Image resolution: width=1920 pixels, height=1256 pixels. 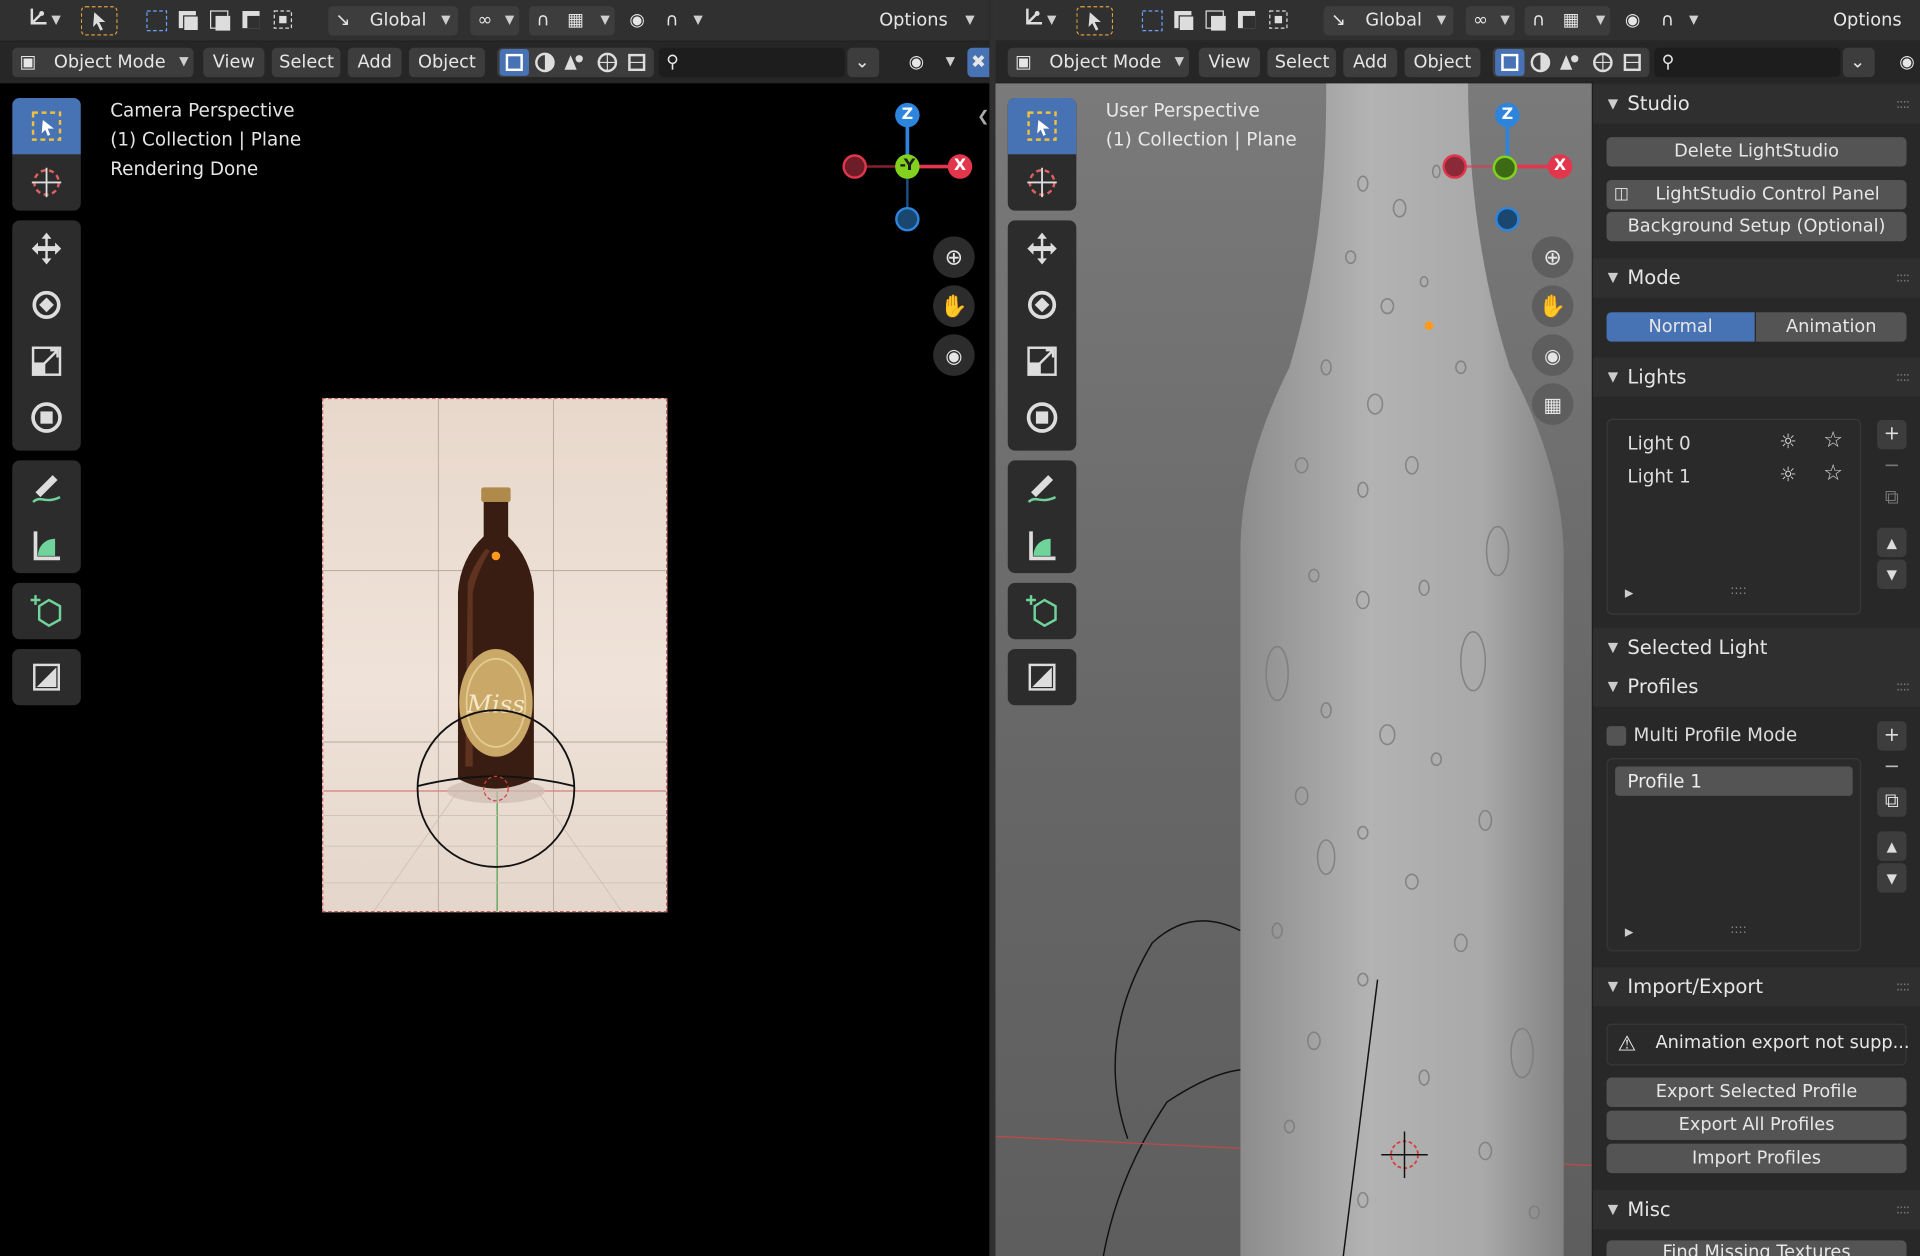 What do you see at coordinates (1756, 1092) in the screenshot?
I see `export-selected-profile-button: Export Selected Profile` at bounding box center [1756, 1092].